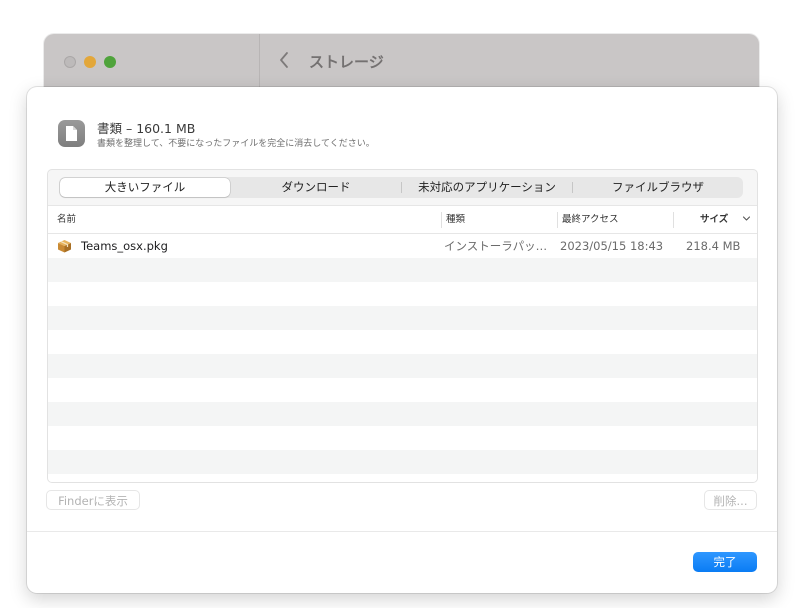 The width and height of the screenshot is (801, 608). I want to click on window-zoom-button, so click(110, 62).